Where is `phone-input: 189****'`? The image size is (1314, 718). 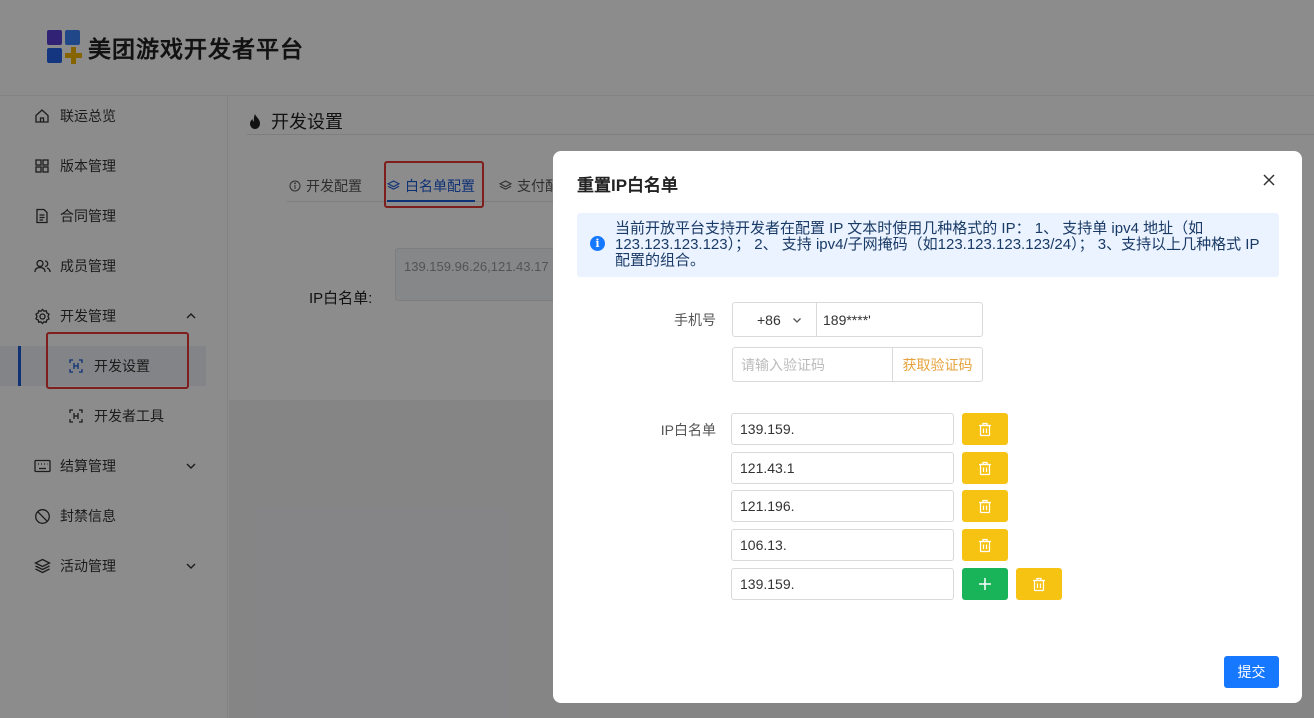 phone-input: 189****' is located at coordinates (899, 319).